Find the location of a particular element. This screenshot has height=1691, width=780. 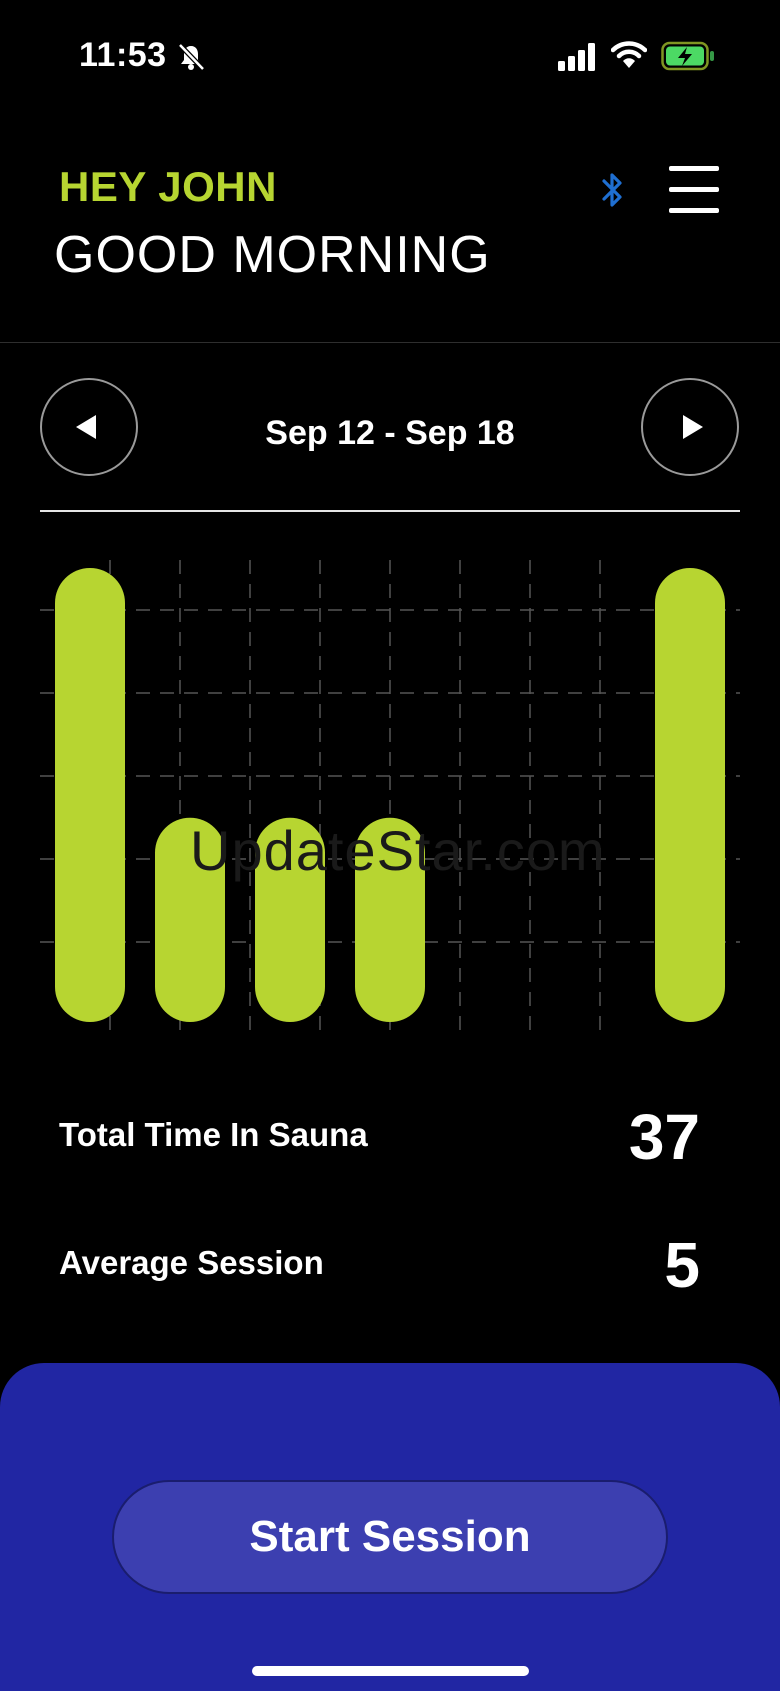

bell-muted-icon is located at coordinates (191, 57).